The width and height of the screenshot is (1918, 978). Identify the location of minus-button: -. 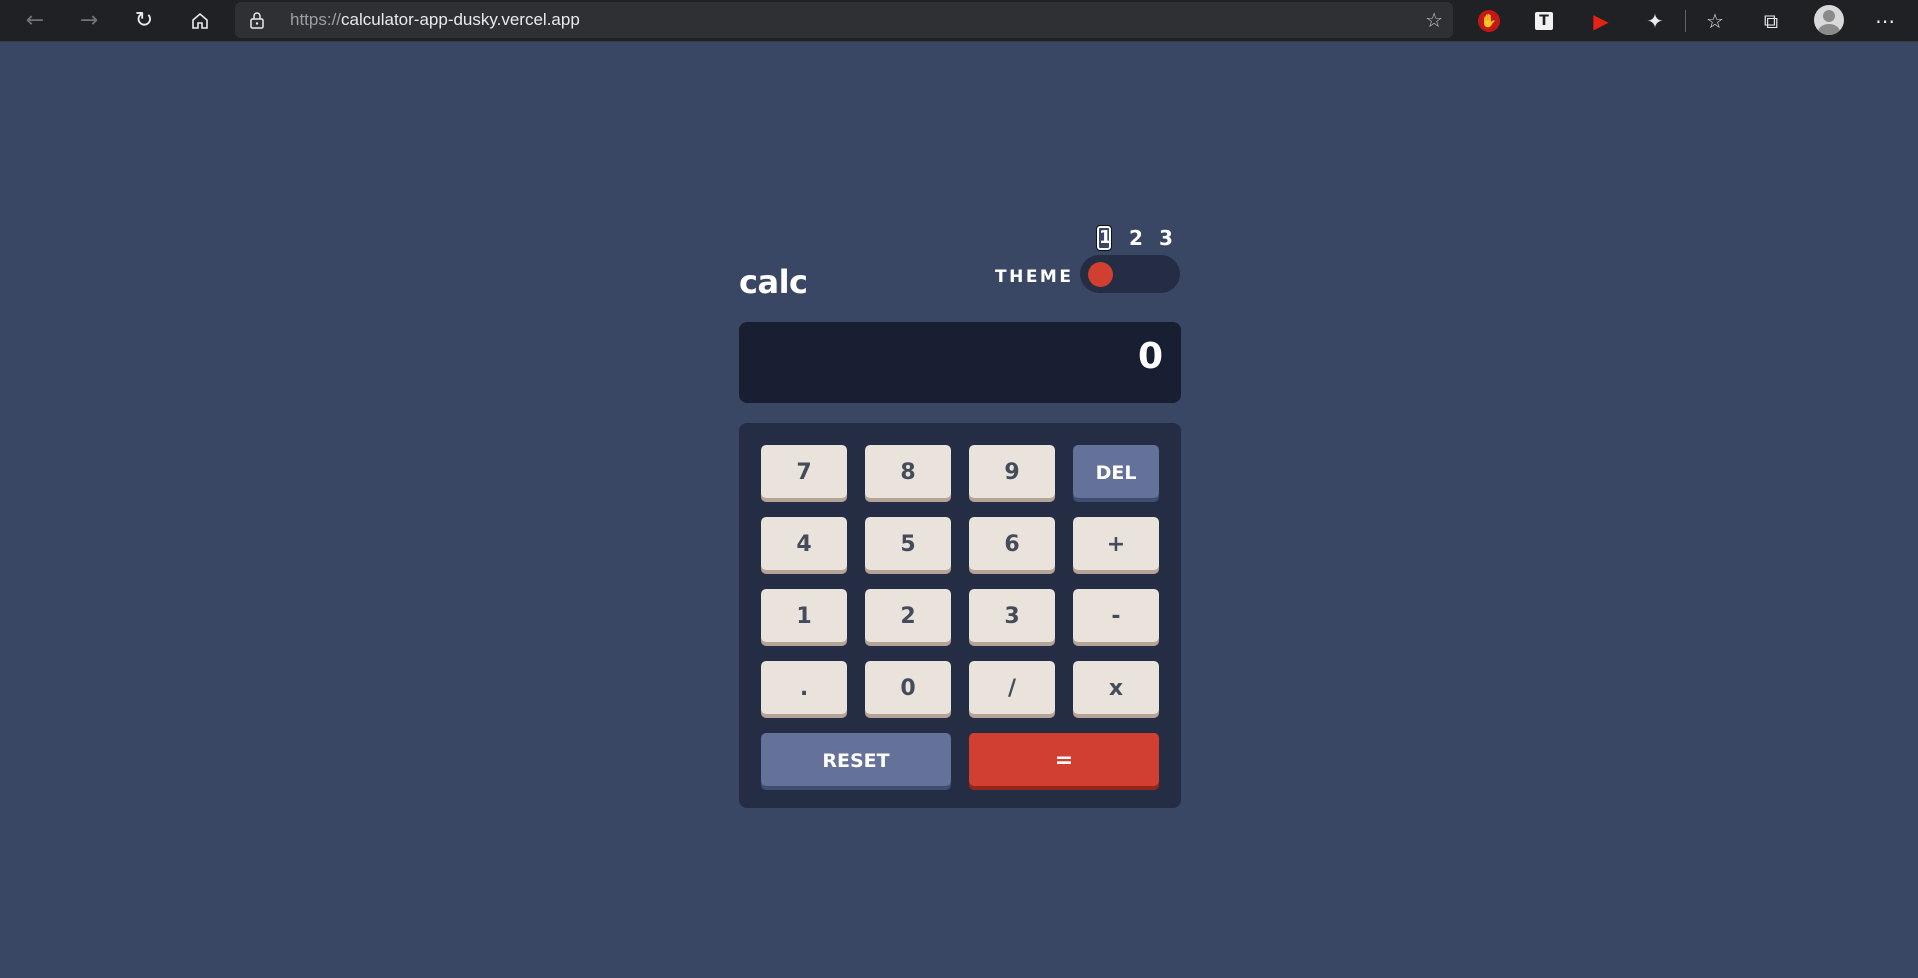
(1116, 615).